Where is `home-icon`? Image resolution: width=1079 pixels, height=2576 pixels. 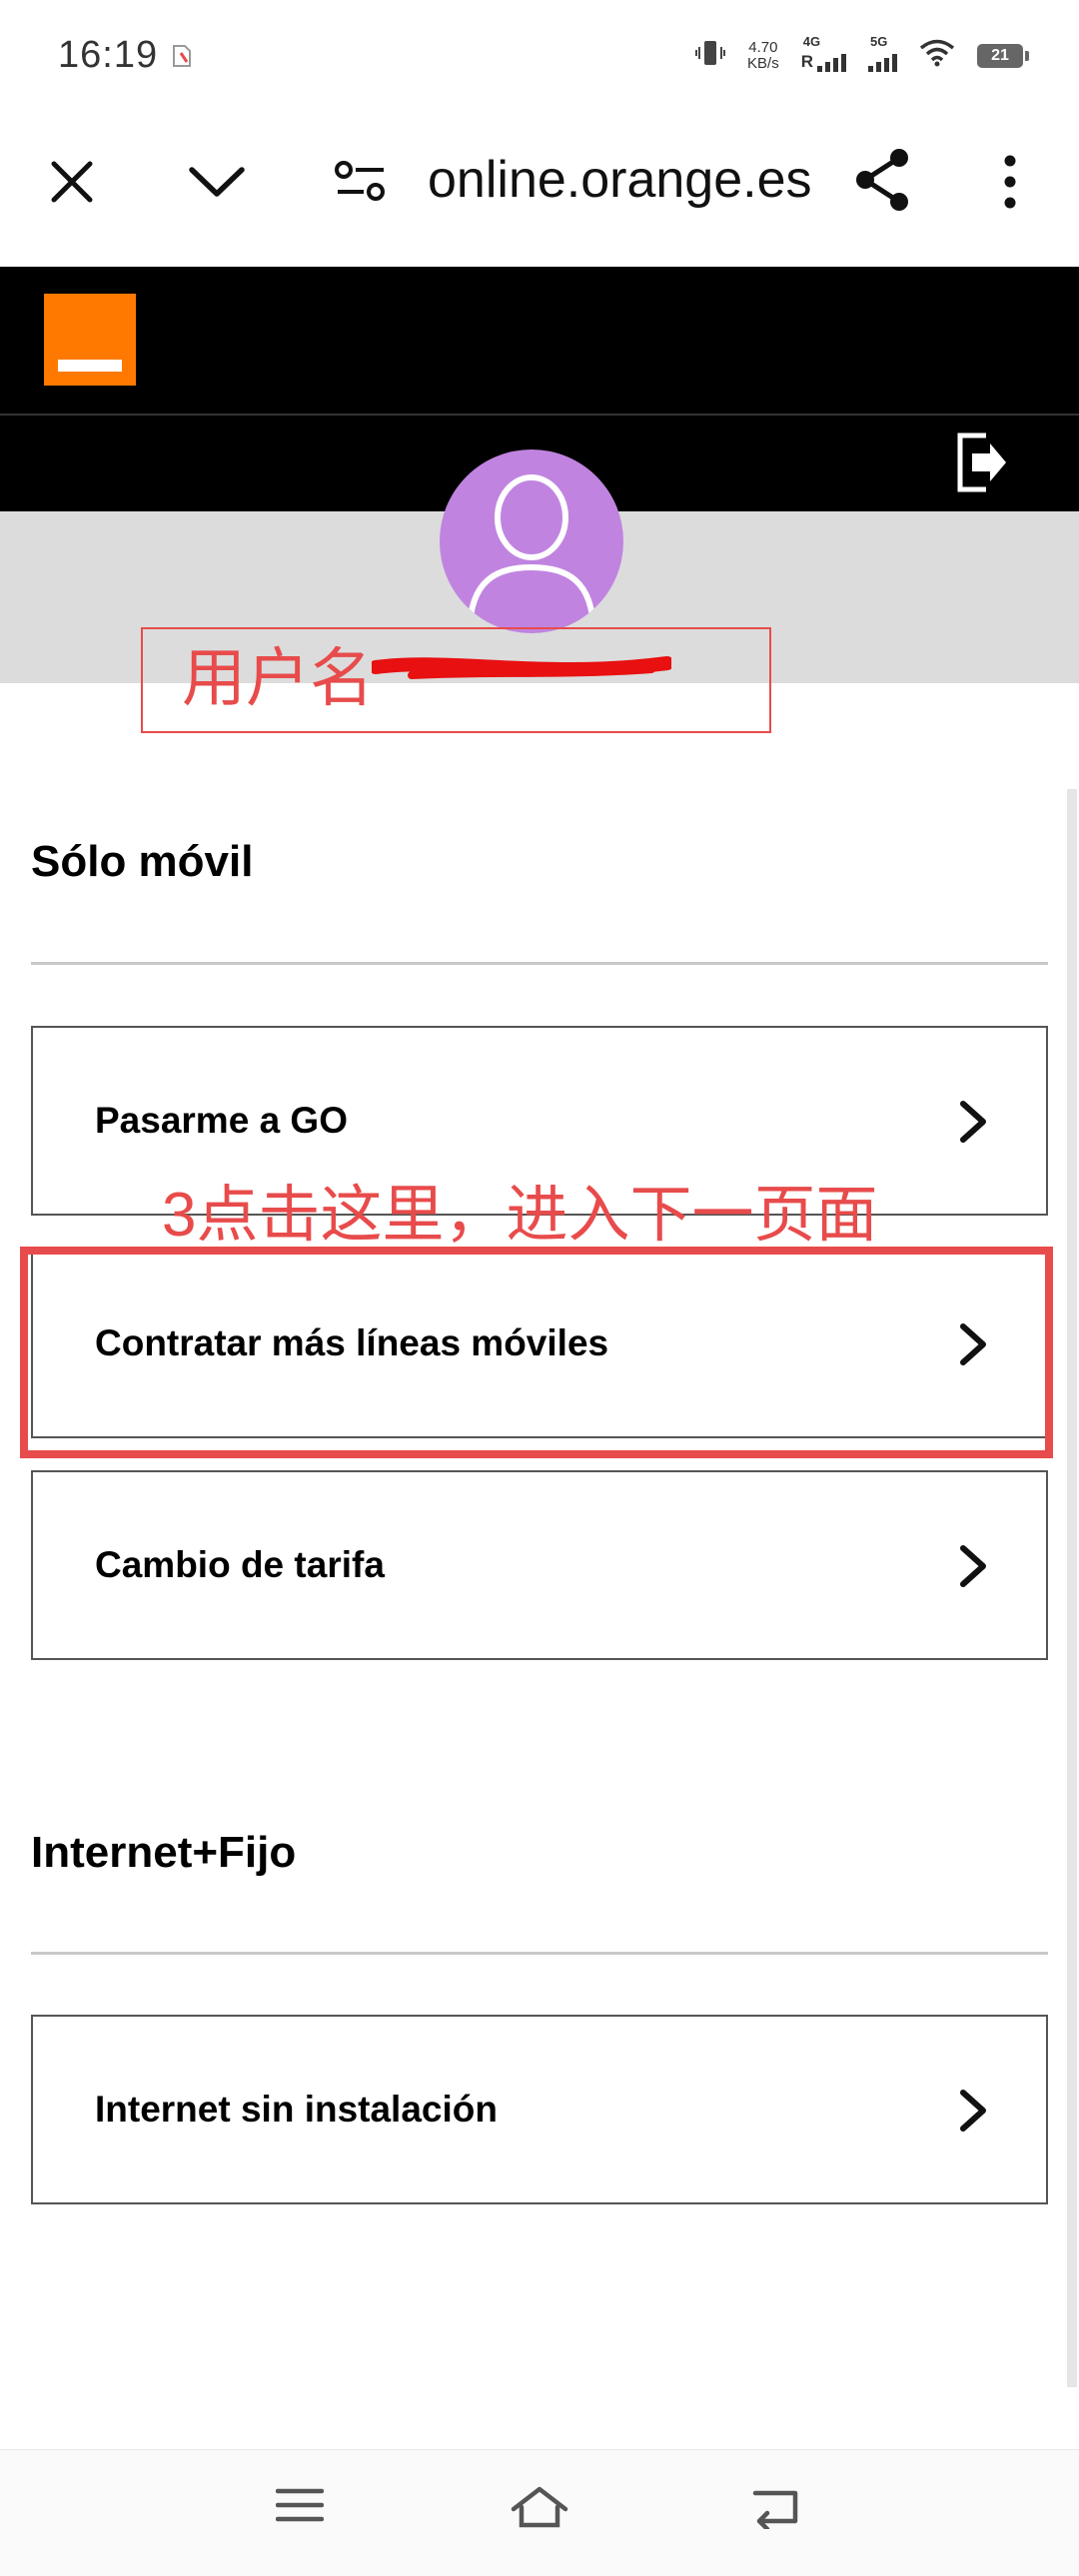
home-icon is located at coordinates (539, 2510).